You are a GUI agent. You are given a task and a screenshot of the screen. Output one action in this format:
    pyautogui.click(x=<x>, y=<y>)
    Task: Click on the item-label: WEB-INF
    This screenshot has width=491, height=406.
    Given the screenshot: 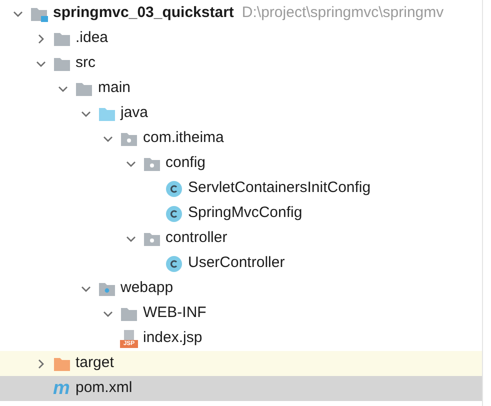 What is the action you would take?
    pyautogui.click(x=174, y=313)
    